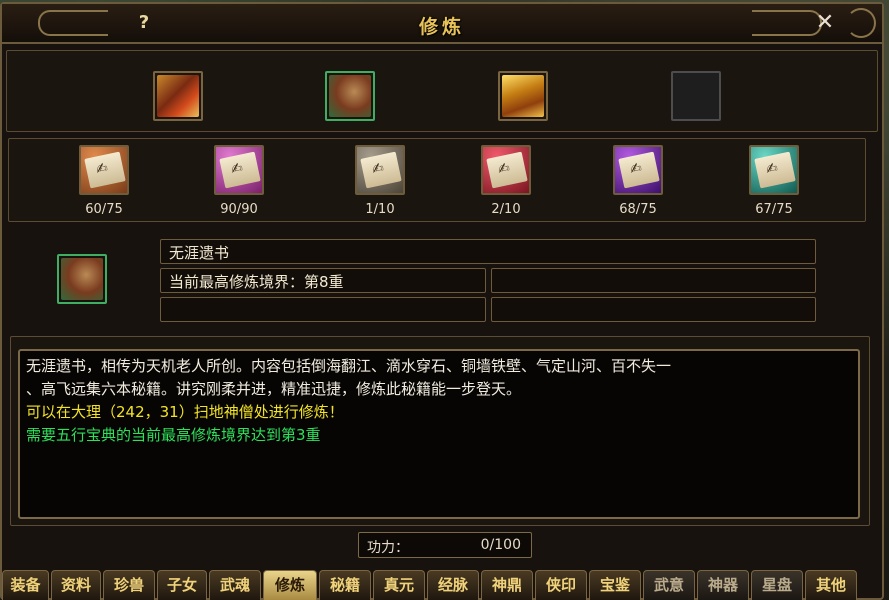  What do you see at coordinates (399, 585) in the screenshot?
I see `tab-true-essence: 真元` at bounding box center [399, 585].